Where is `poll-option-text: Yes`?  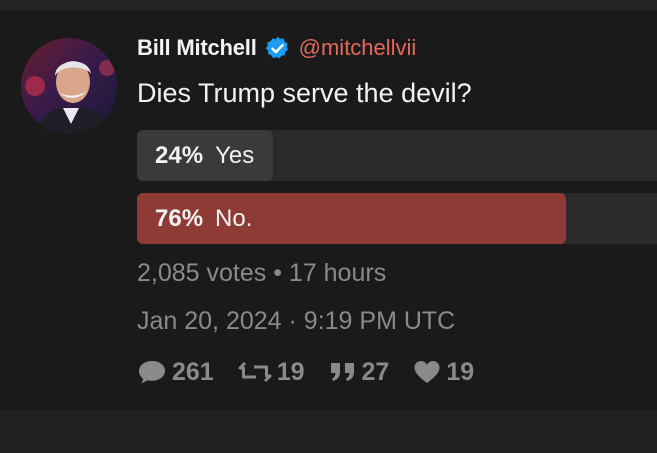
poll-option-text: Yes is located at coordinates (235, 155).